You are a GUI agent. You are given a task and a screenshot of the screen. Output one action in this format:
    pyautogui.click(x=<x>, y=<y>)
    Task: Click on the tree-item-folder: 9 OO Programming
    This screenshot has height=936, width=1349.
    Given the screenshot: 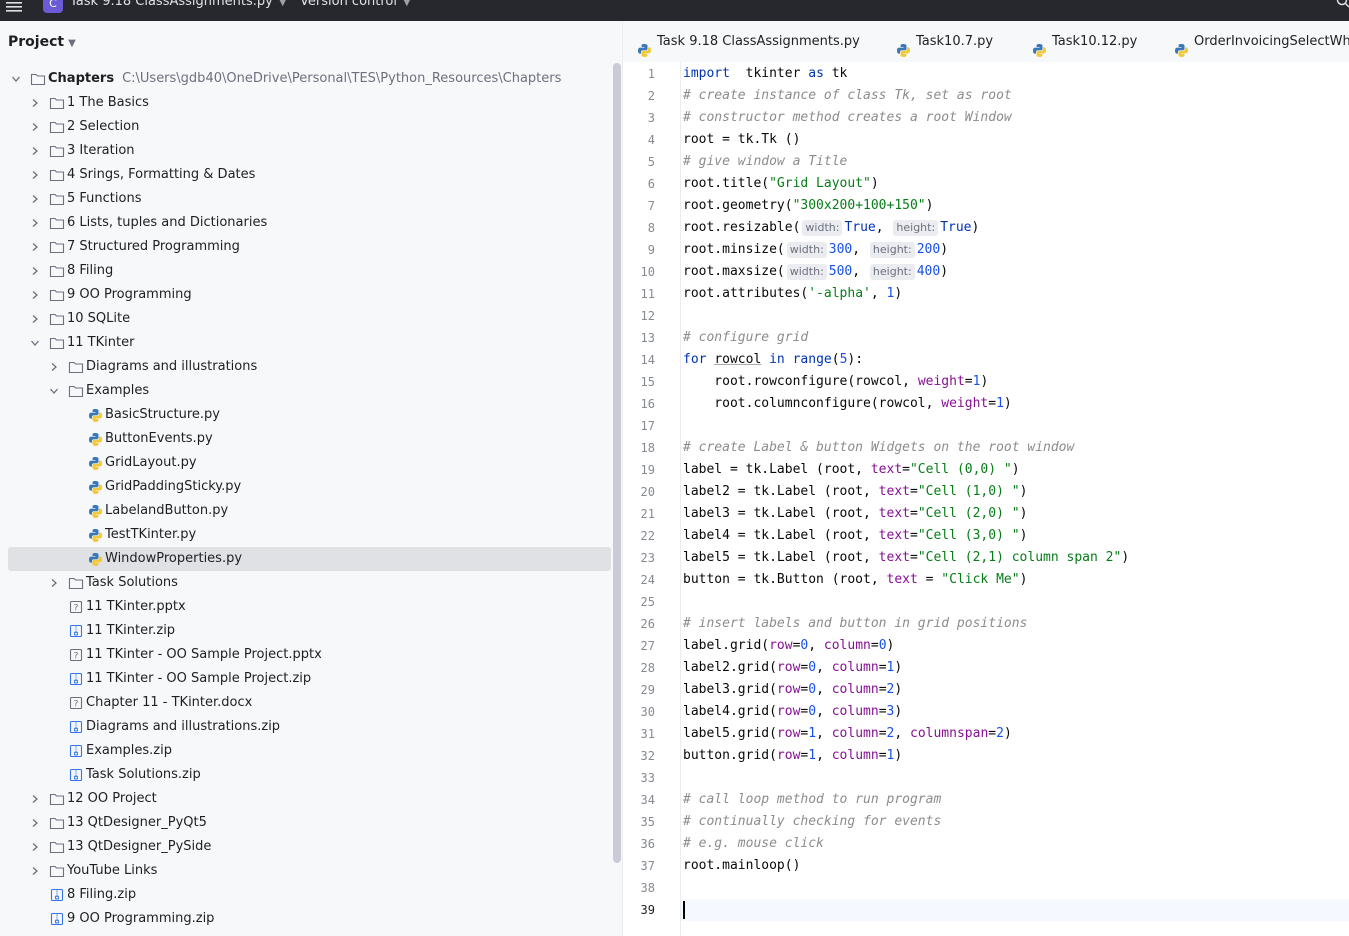 What is the action you would take?
    pyautogui.click(x=302, y=295)
    